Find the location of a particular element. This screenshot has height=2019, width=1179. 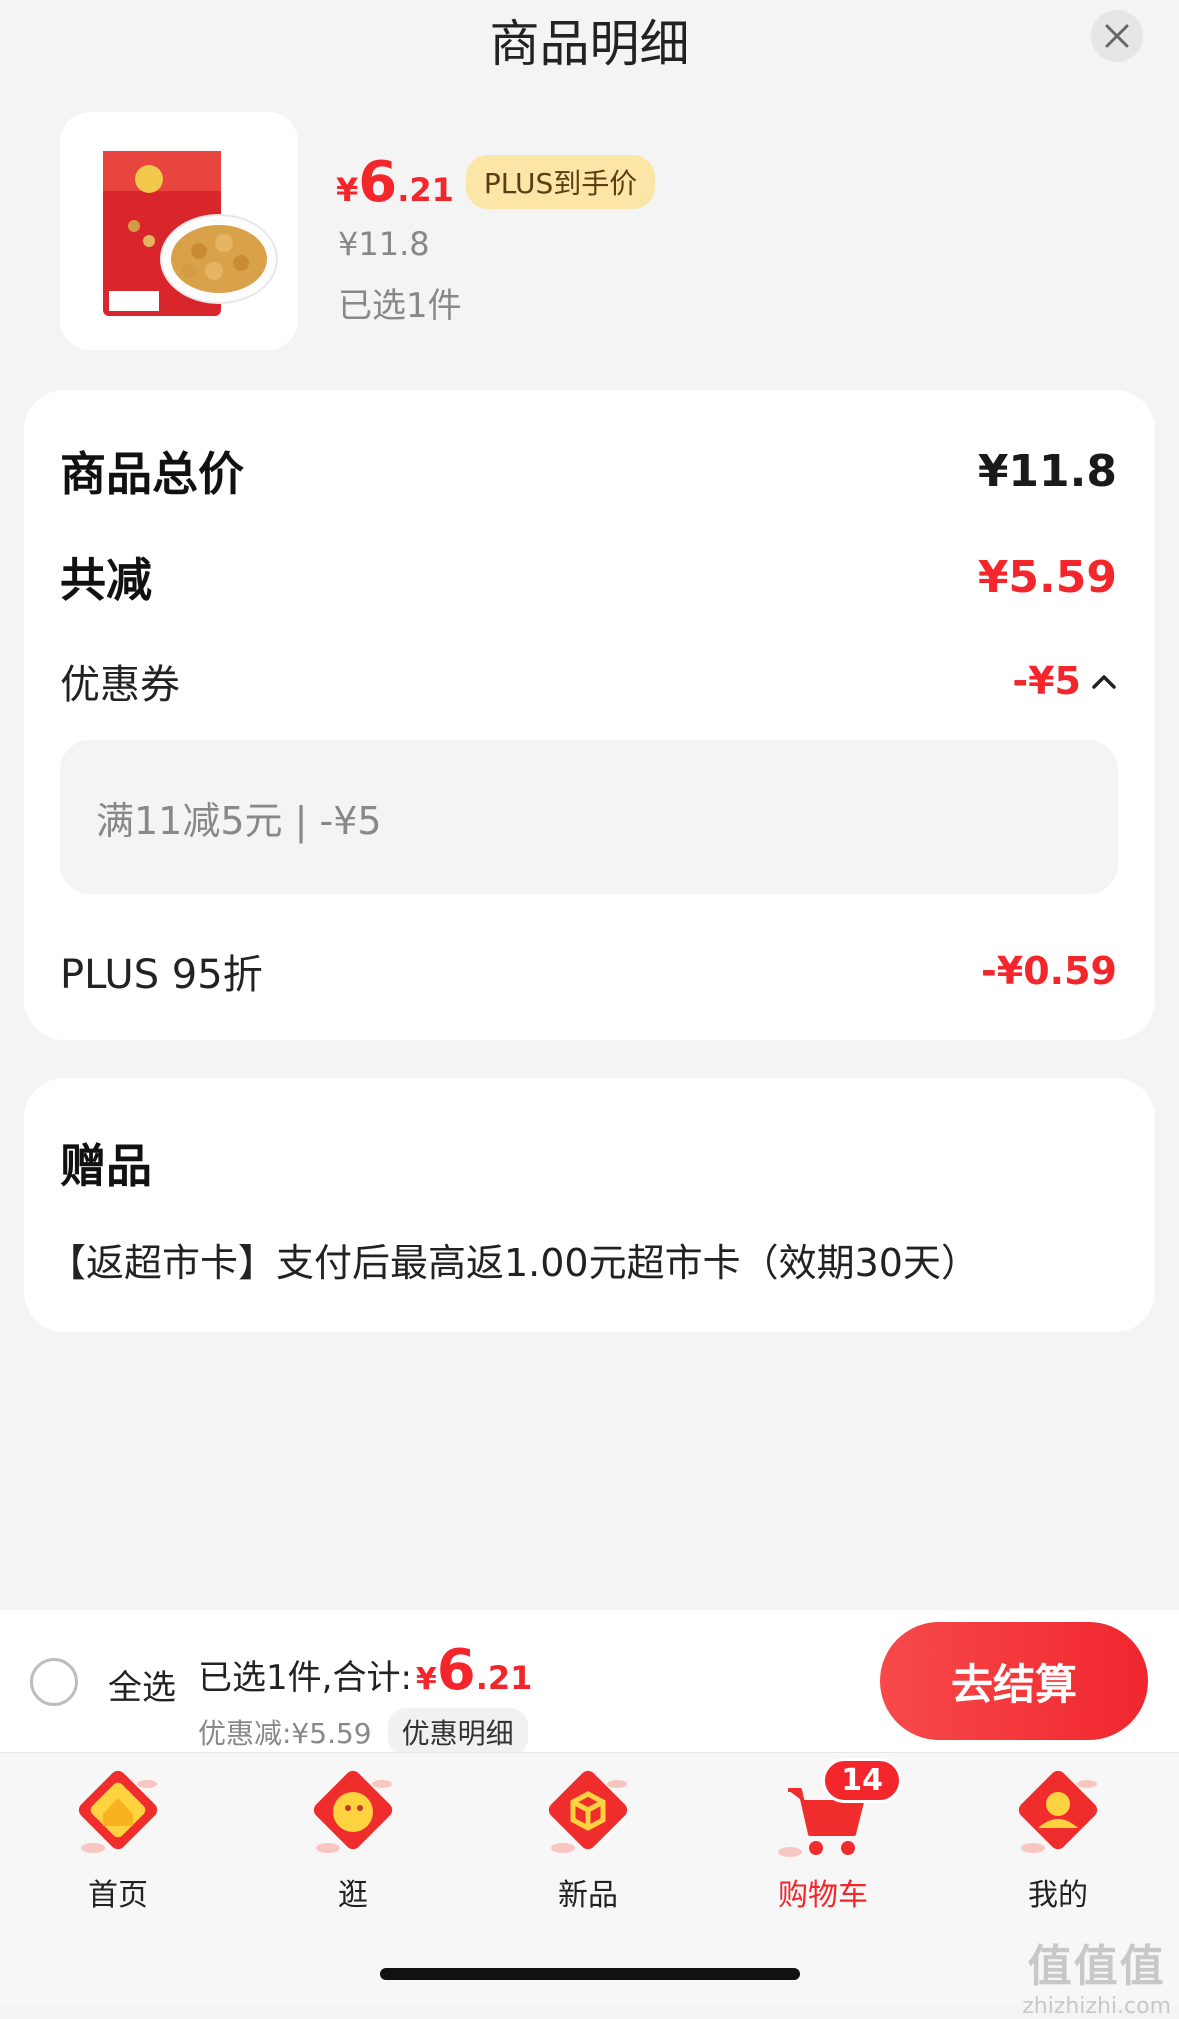

coupon-row: 优惠券 -¥5 is located at coordinates (588, 681).